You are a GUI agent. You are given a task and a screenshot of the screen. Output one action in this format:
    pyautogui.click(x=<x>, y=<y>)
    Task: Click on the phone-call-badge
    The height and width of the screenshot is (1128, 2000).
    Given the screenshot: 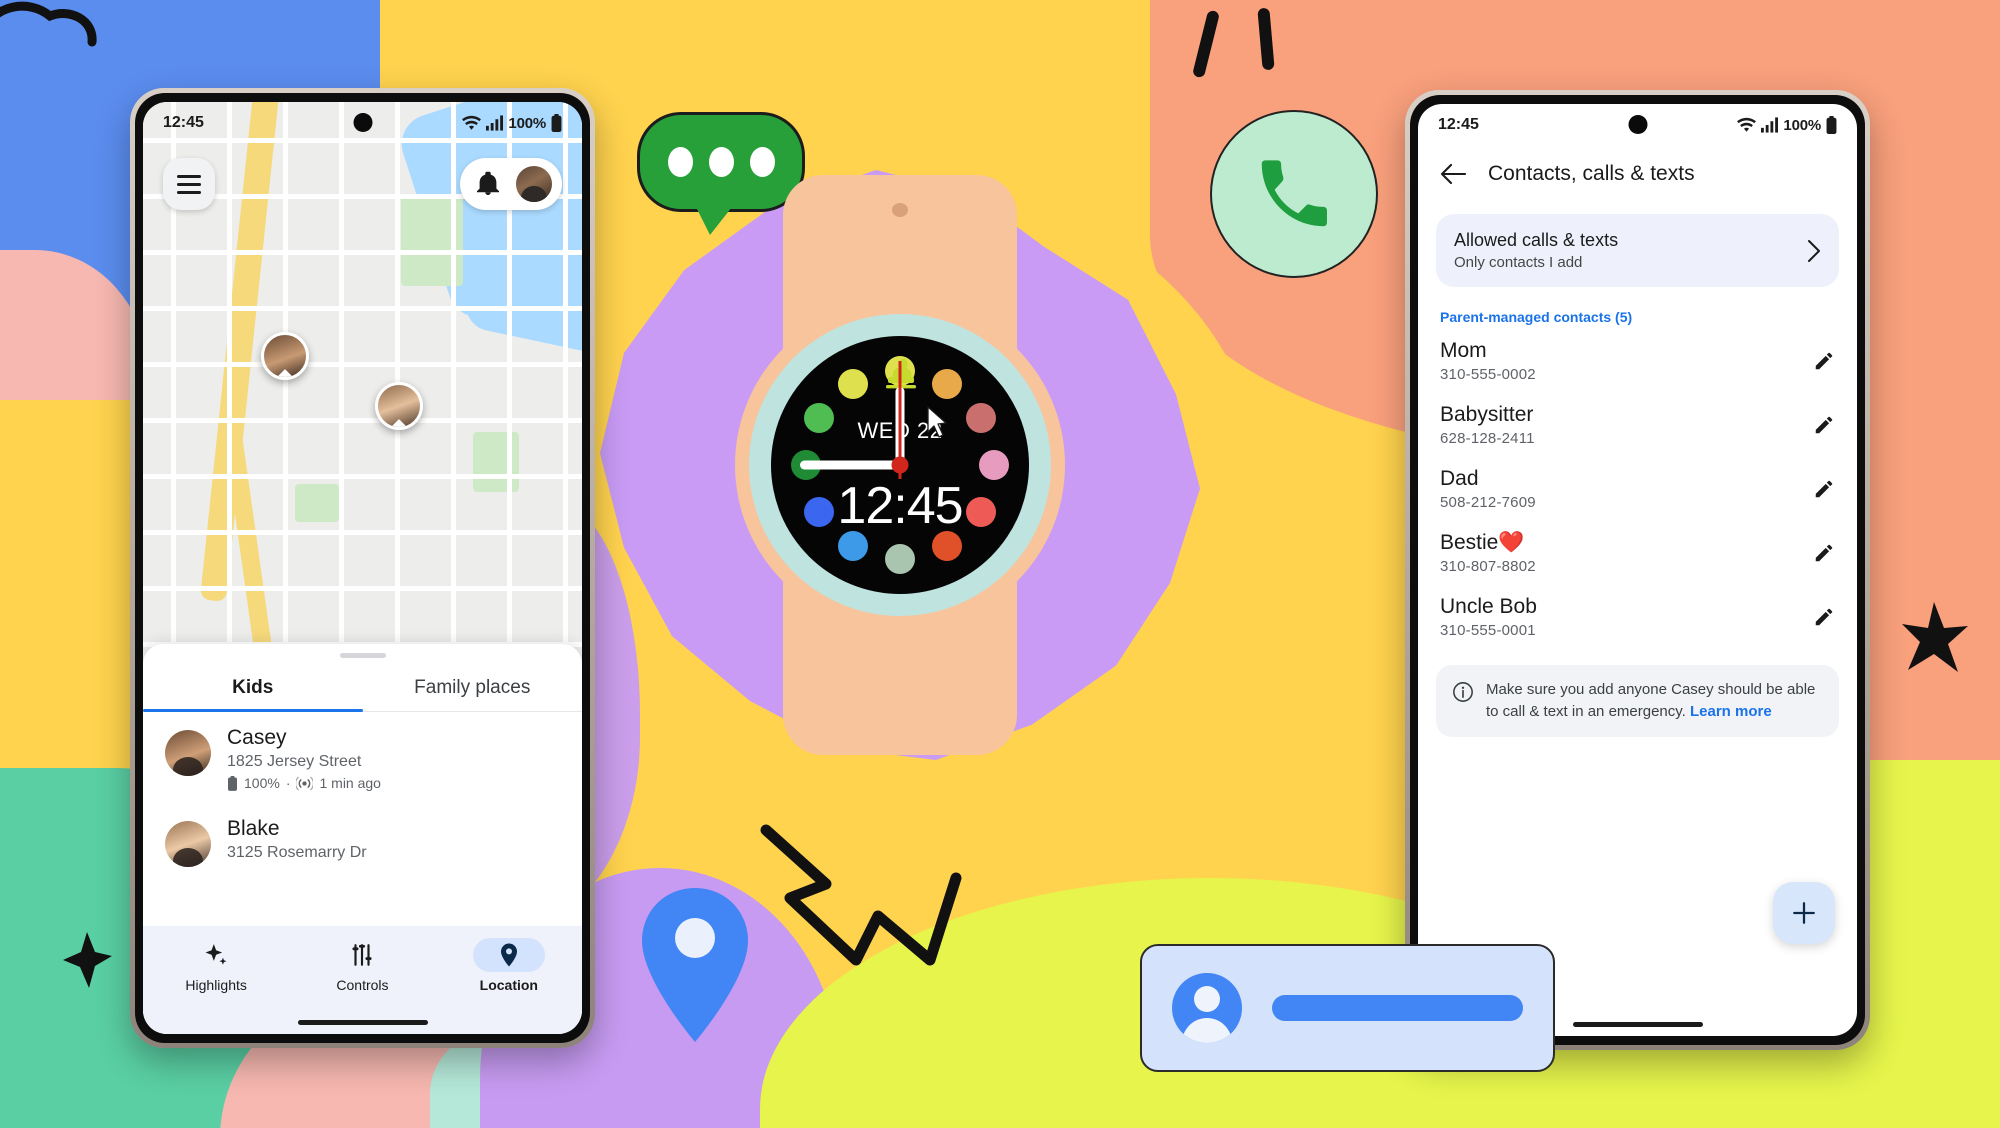 What is the action you would take?
    pyautogui.click(x=1294, y=194)
    